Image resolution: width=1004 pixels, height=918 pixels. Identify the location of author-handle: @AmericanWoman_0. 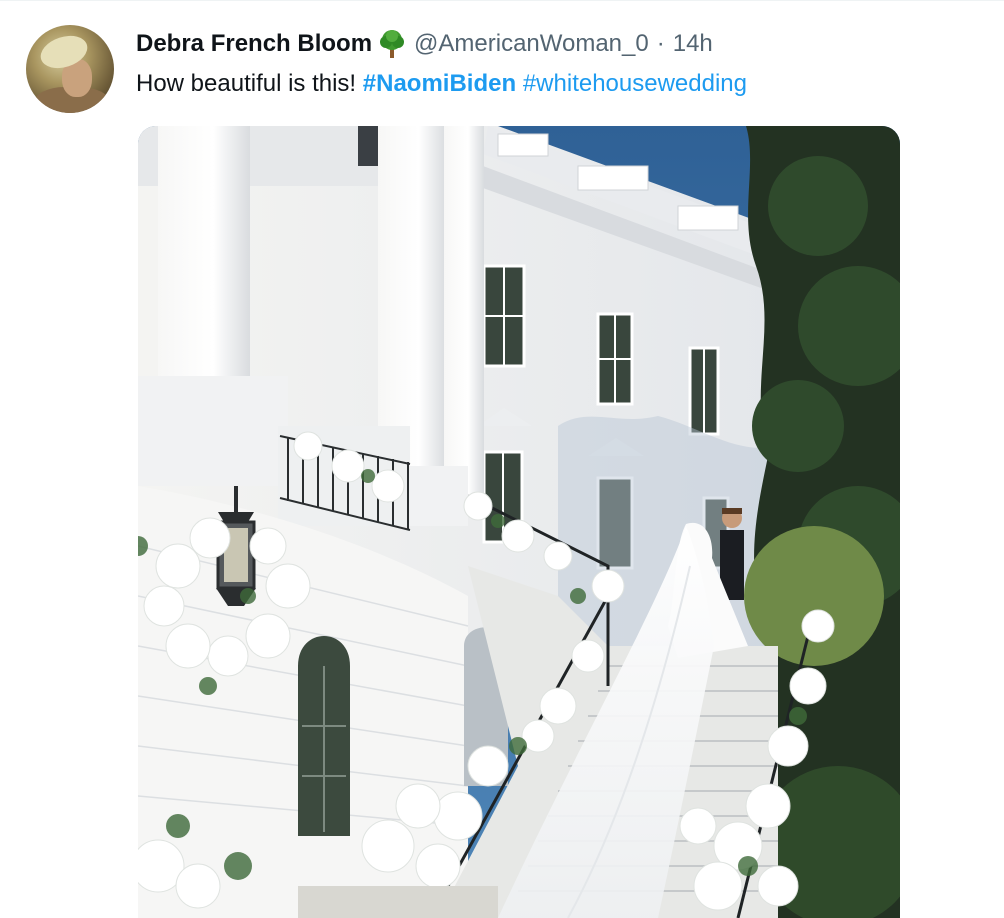
(531, 44).